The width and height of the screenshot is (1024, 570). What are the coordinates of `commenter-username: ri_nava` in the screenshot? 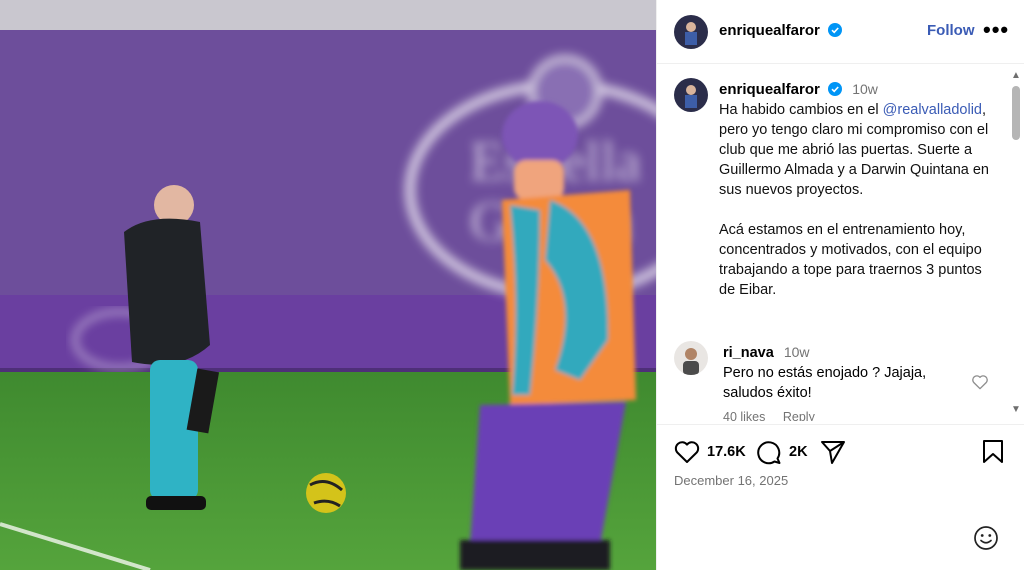 It's located at (748, 353).